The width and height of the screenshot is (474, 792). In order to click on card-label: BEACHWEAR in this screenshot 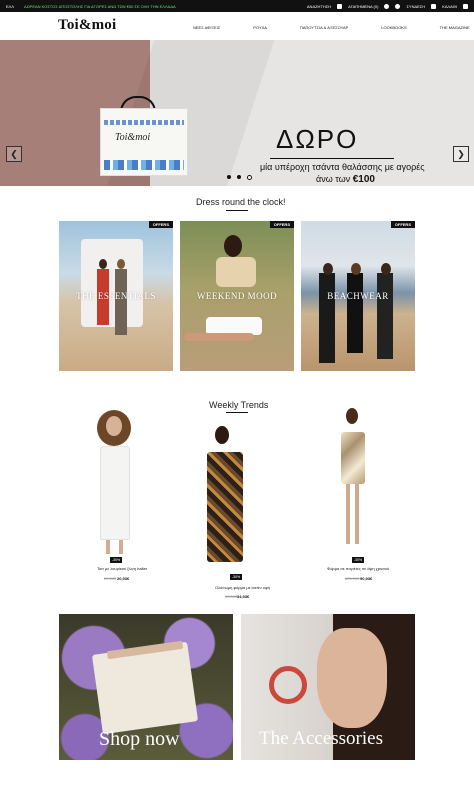, I will do `click(358, 296)`.